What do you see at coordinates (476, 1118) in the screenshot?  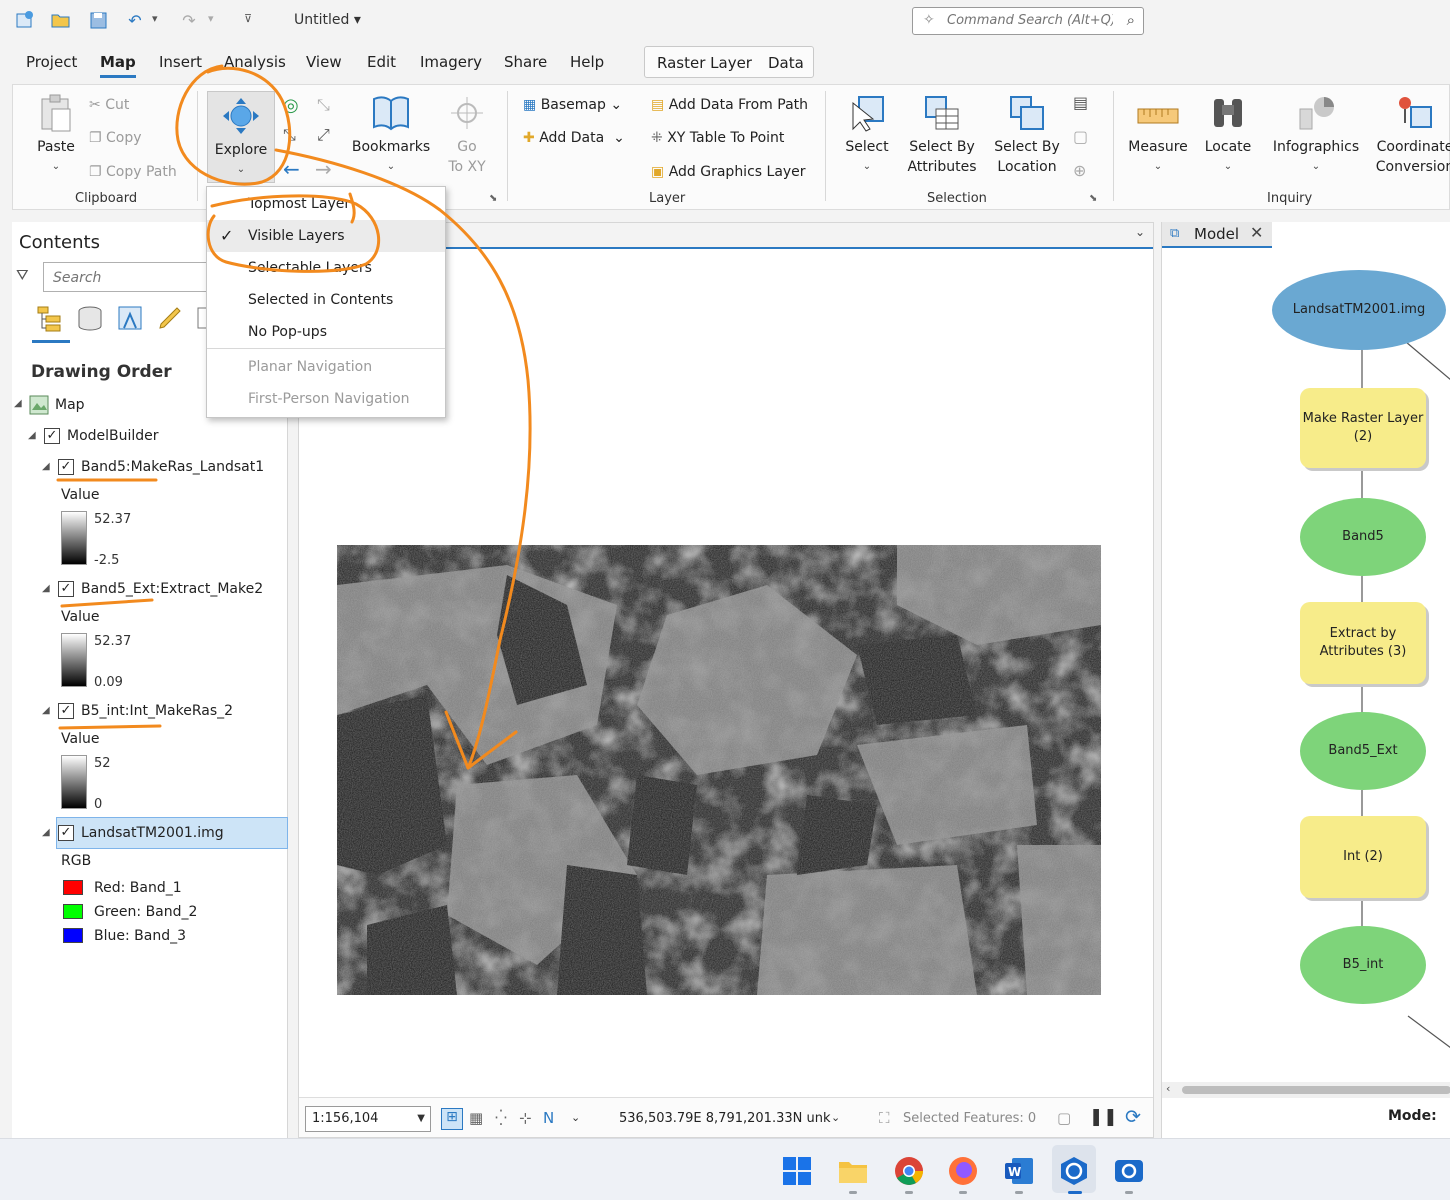 I see `grid-icon: ▦` at bounding box center [476, 1118].